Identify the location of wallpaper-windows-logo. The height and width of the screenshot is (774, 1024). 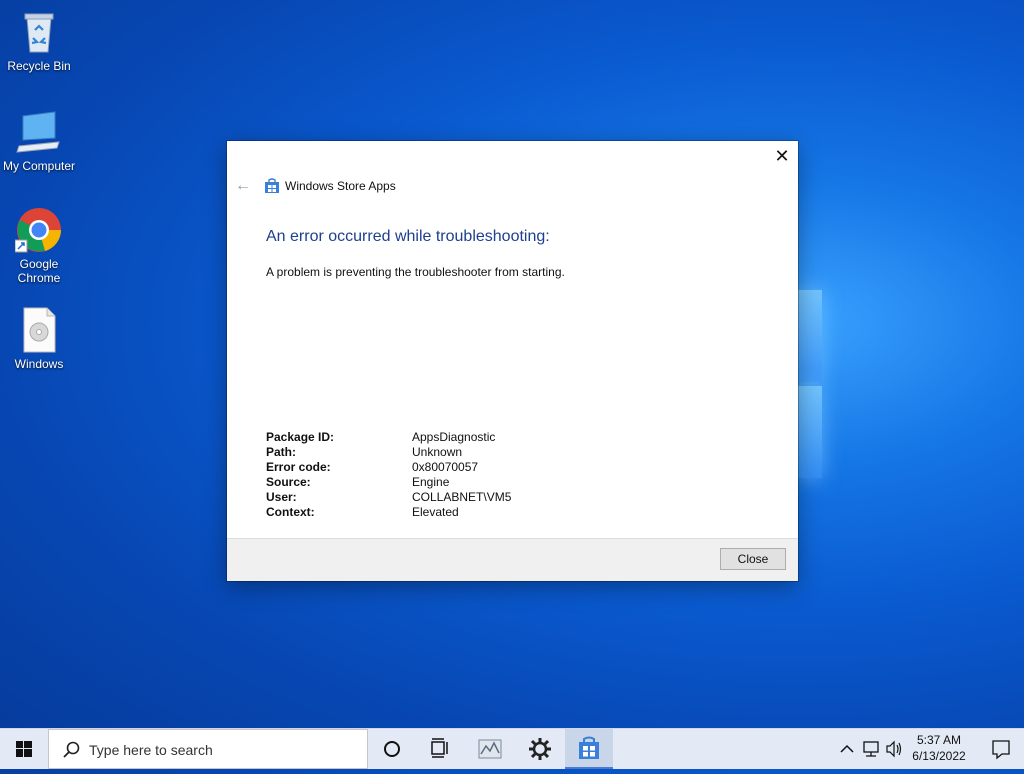
(811, 385).